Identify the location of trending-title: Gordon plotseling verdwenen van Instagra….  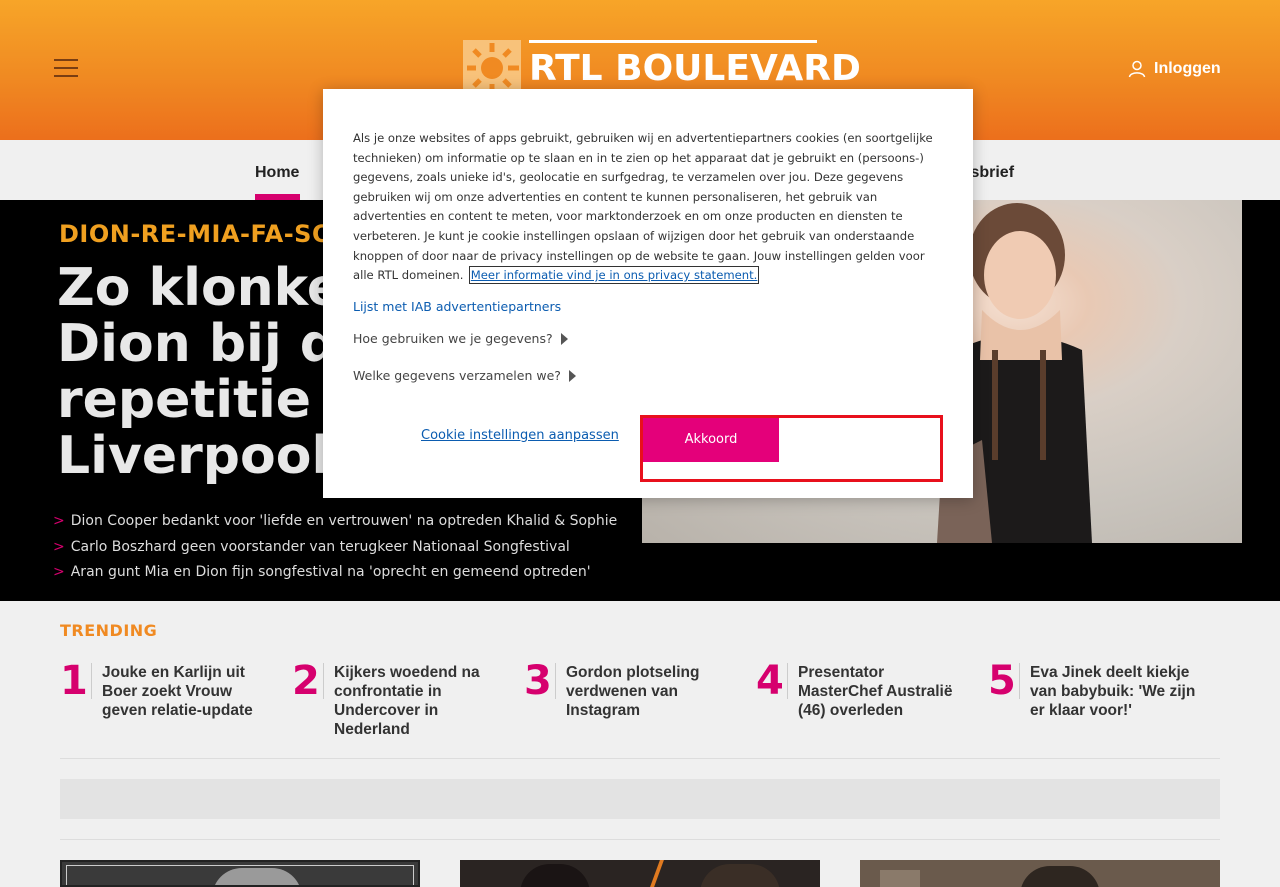
(633, 691).